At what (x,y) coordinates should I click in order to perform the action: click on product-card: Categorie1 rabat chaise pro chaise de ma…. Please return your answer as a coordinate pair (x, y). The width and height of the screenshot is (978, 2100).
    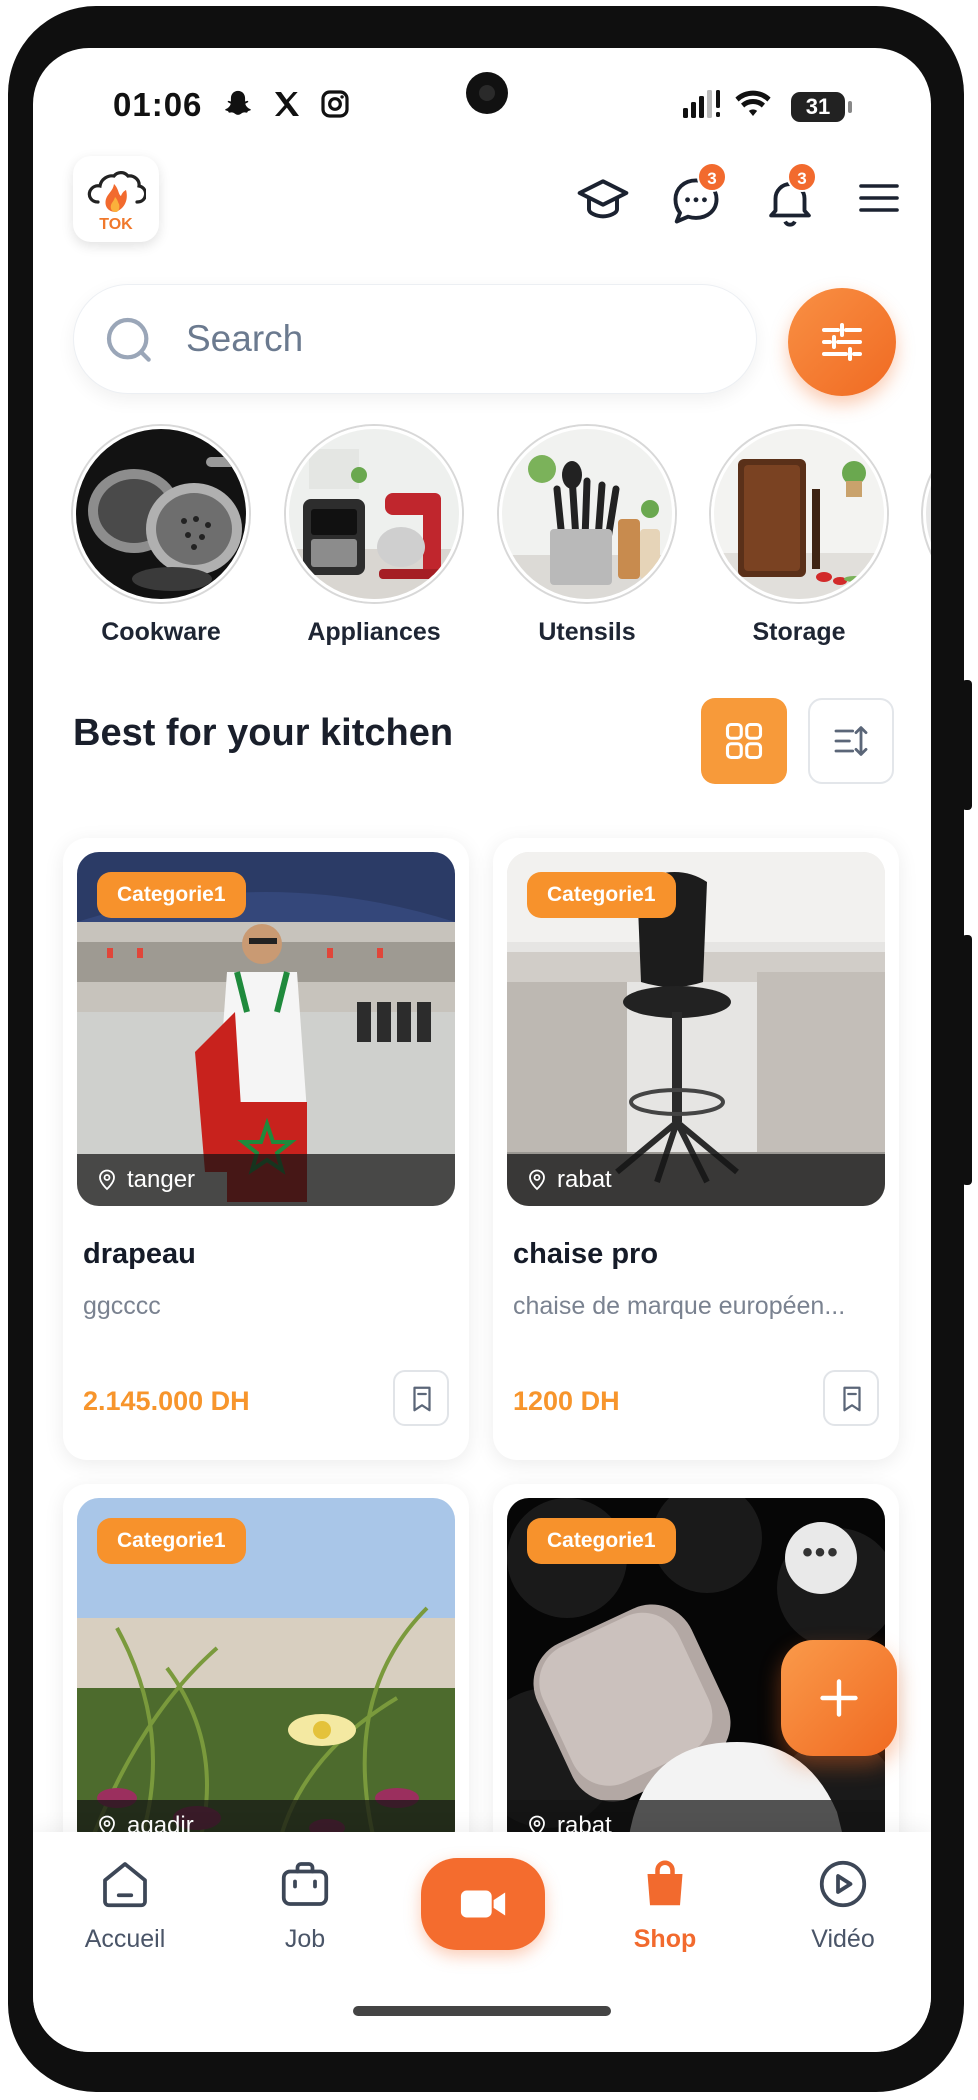
    Looking at the image, I should click on (696, 1149).